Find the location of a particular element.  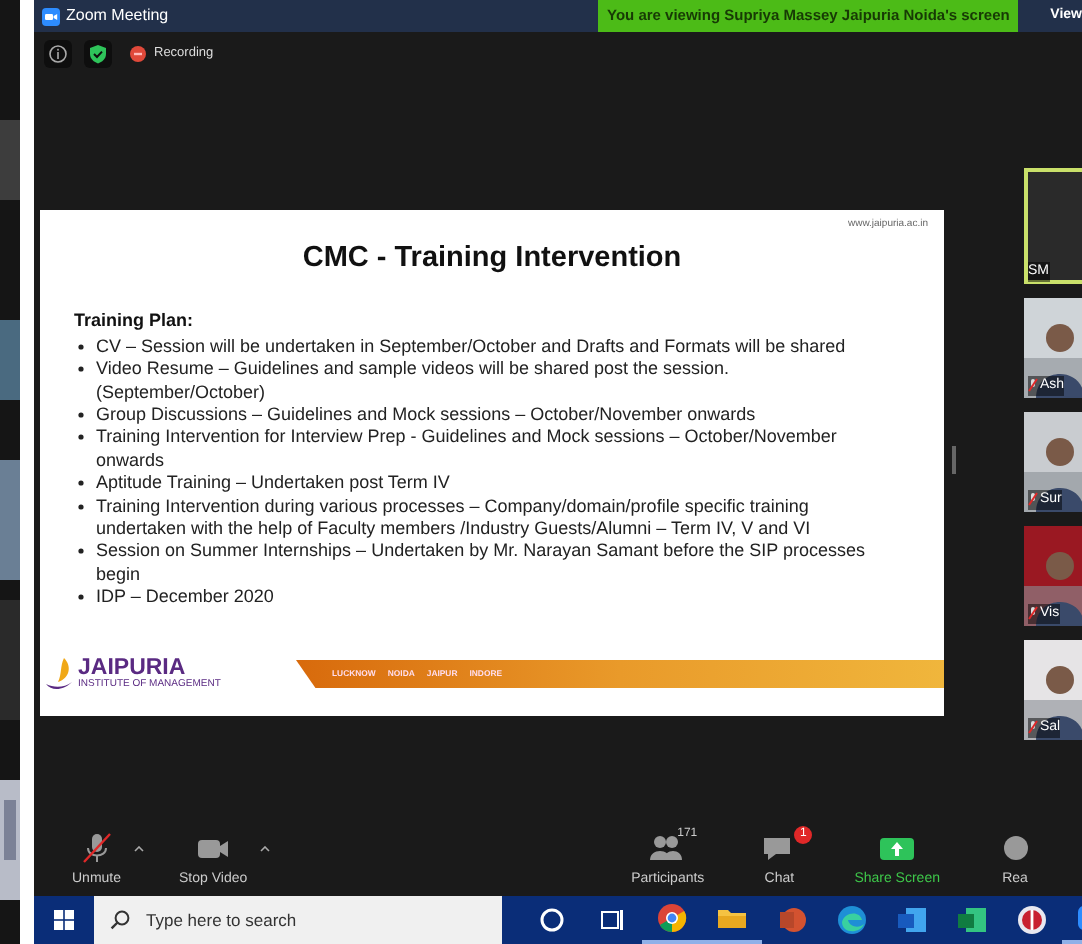

bullet-text: IDP – December 2020 is located at coordinates (496, 598).